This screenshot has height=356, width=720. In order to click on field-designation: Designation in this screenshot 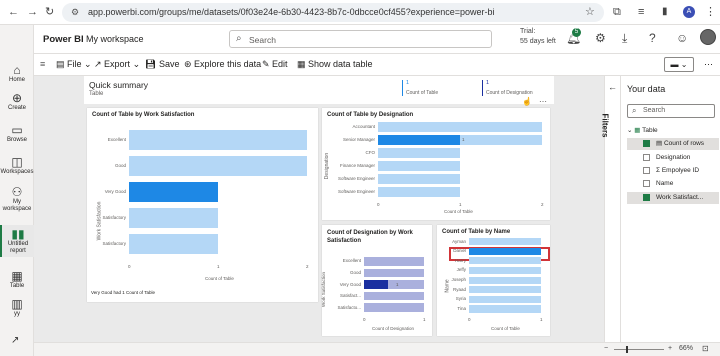, I will do `click(673, 158)`.